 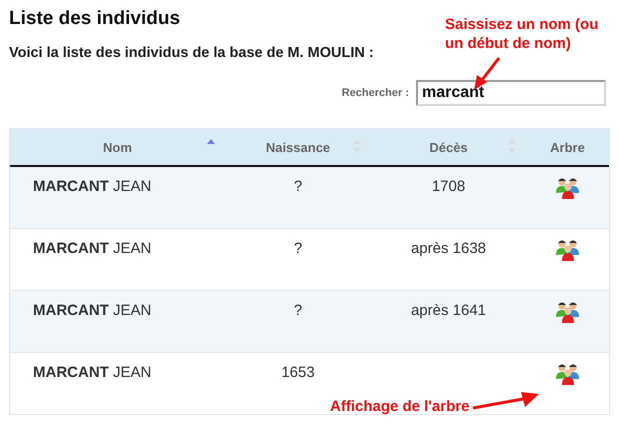 I want to click on column-header: Arbre, so click(x=567, y=147).